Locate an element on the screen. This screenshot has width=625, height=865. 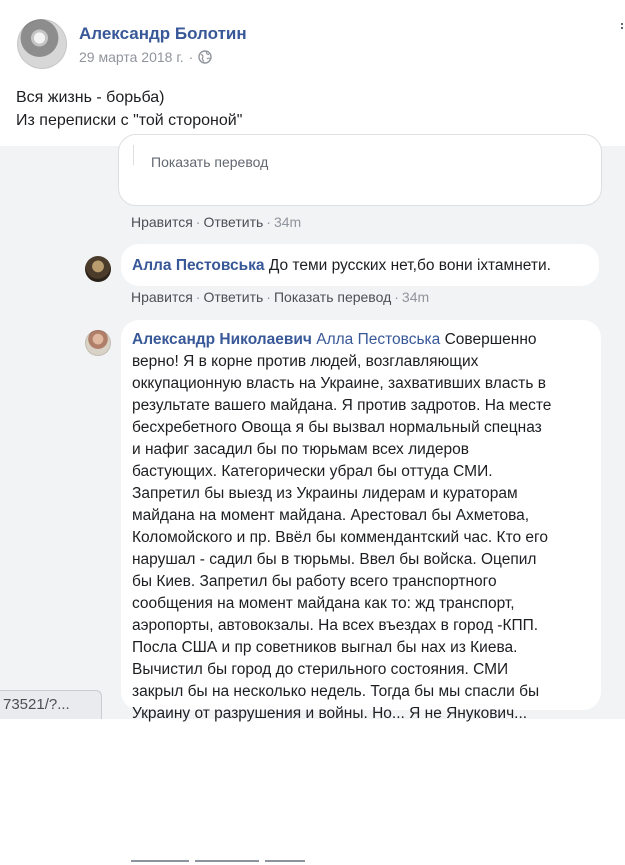
post-author-name: Александр Болотин is located at coordinates (163, 34).